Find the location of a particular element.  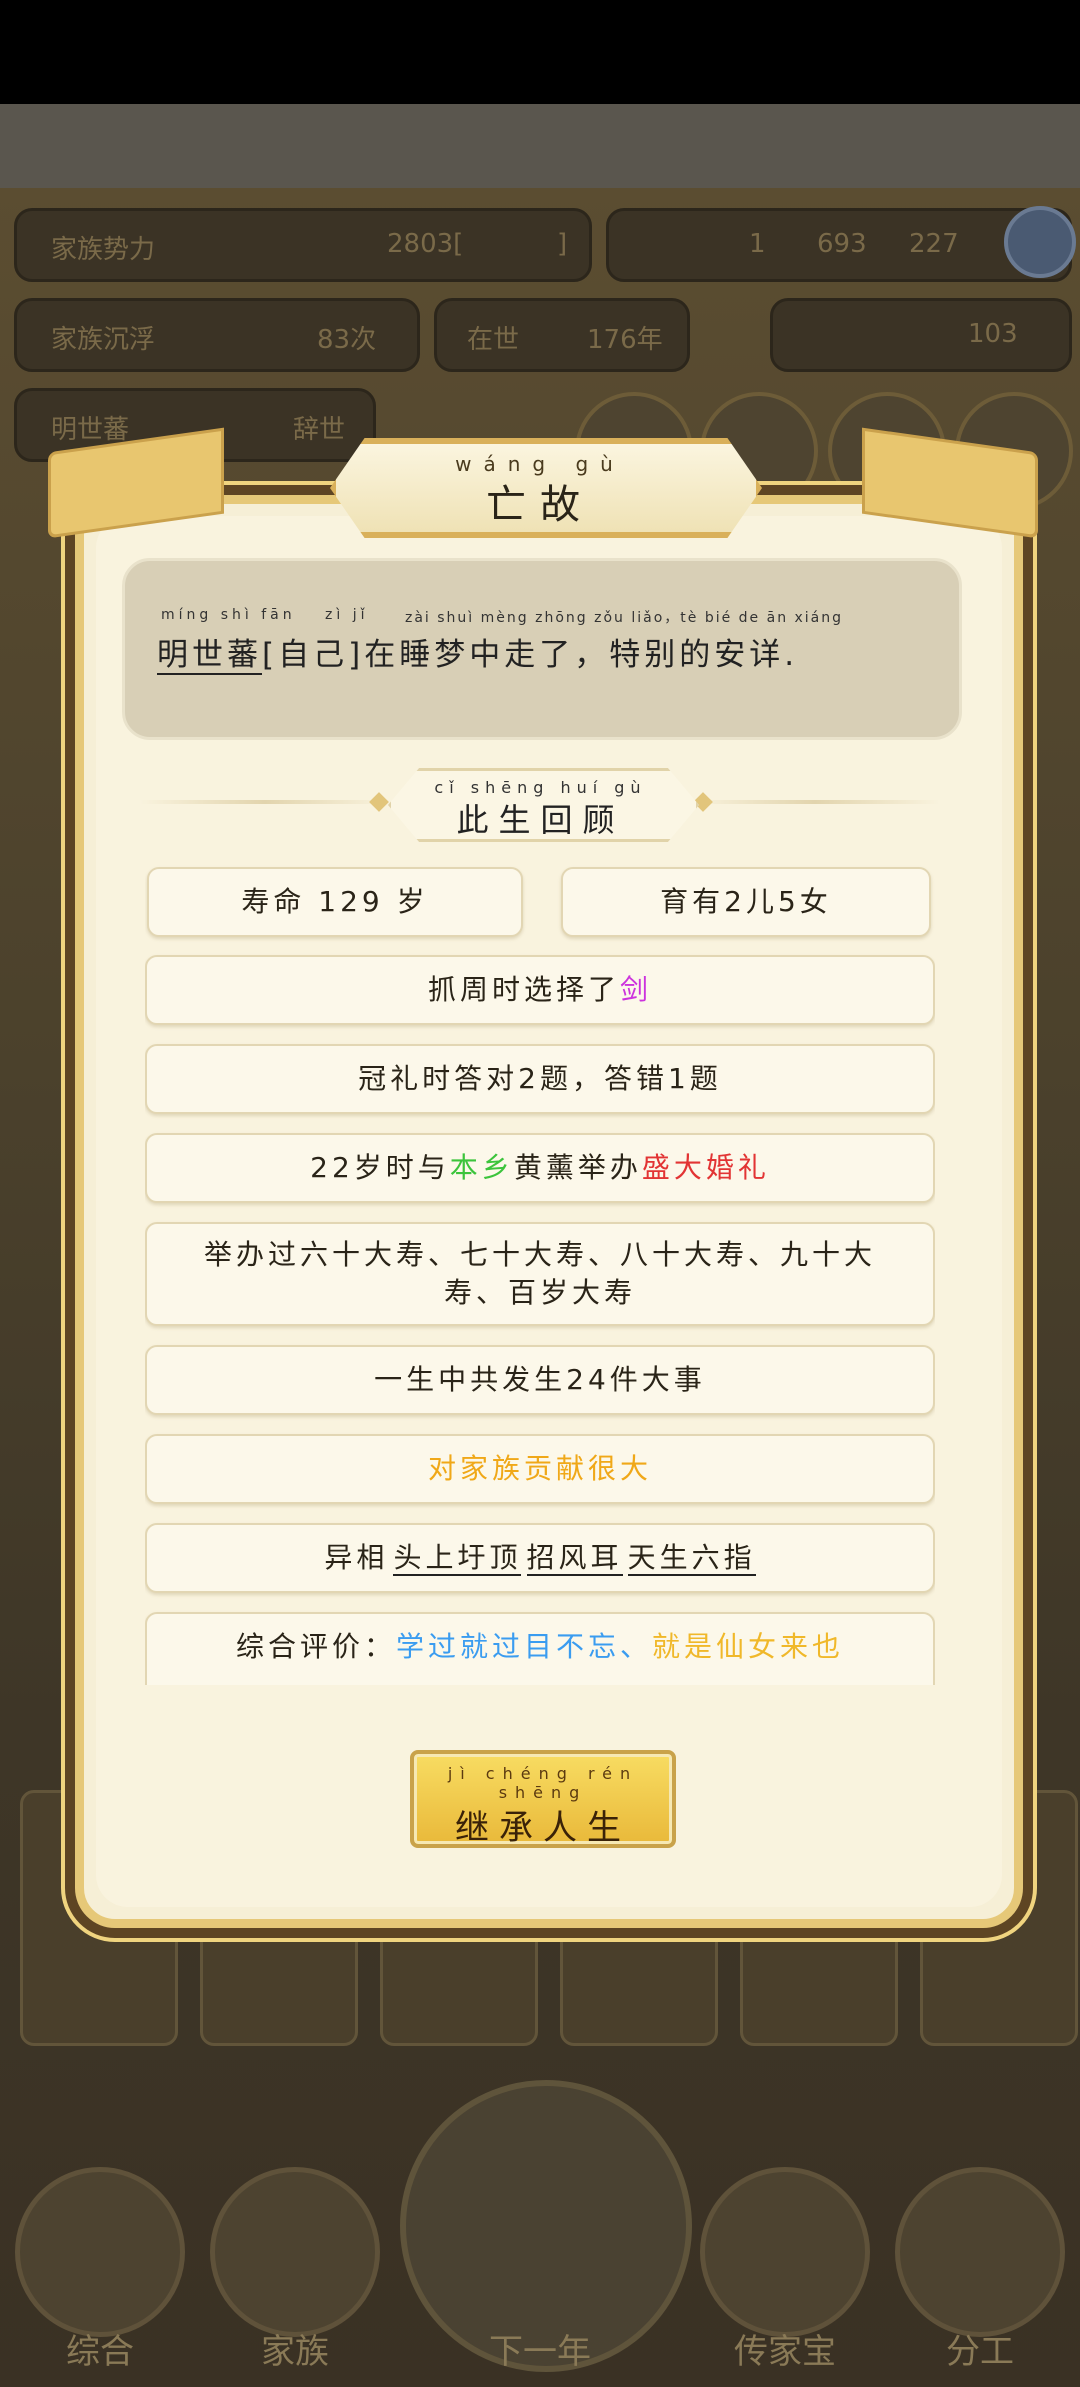

dock-item-family: 家族 is located at coordinates (295, 2269).